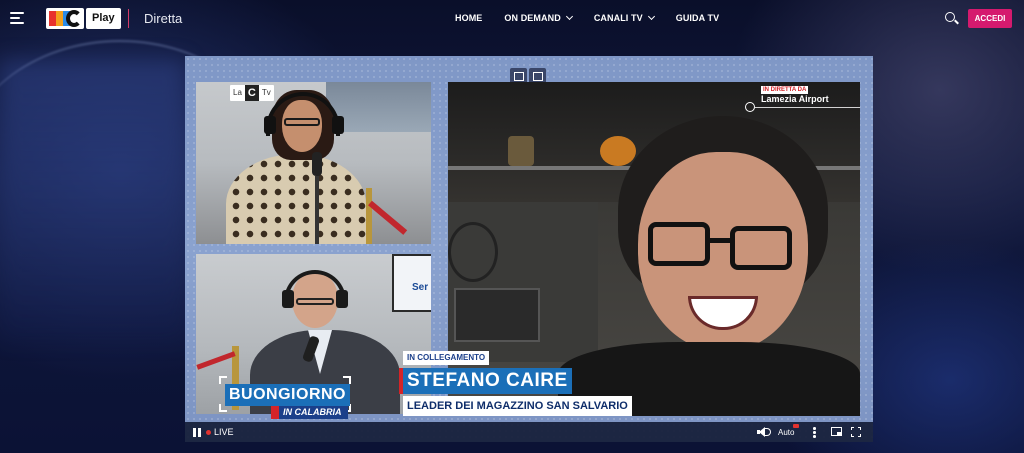  What do you see at coordinates (317, 164) in the screenshot?
I see `microphone-icon` at bounding box center [317, 164].